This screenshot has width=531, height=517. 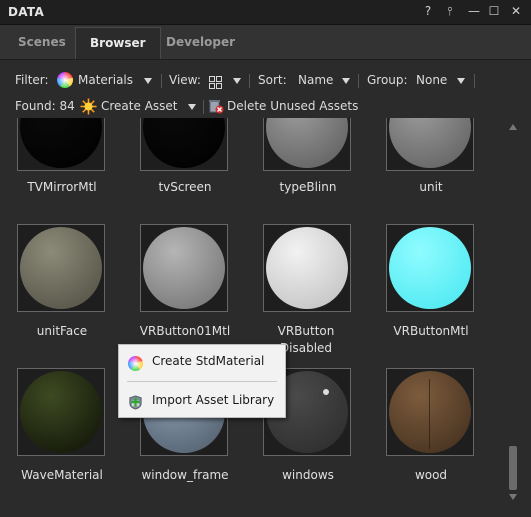 I want to click on tab-bar: Scenes Browser Developer, so click(x=265, y=42).